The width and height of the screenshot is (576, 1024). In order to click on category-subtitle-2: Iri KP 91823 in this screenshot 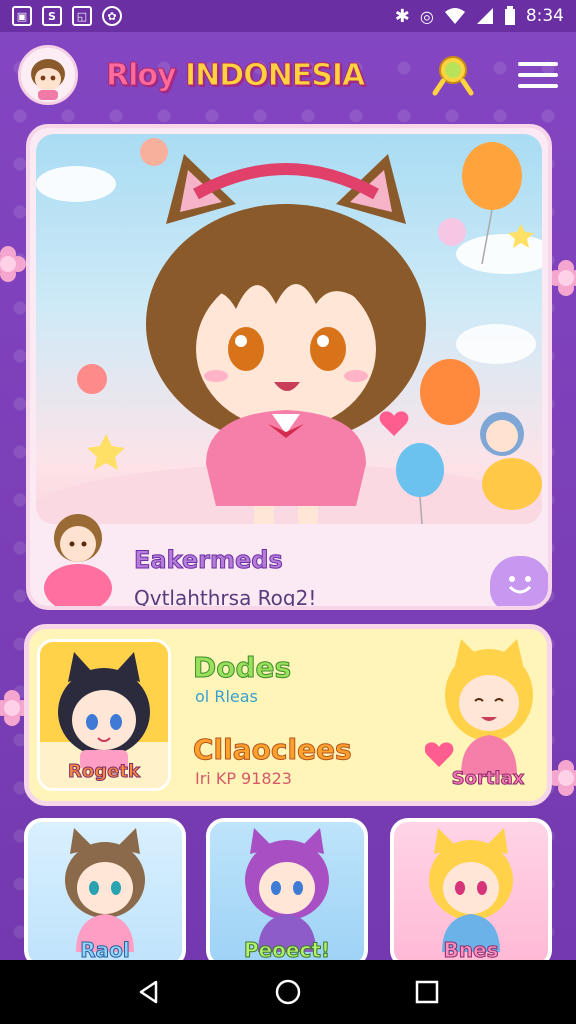, I will do `click(243, 778)`.